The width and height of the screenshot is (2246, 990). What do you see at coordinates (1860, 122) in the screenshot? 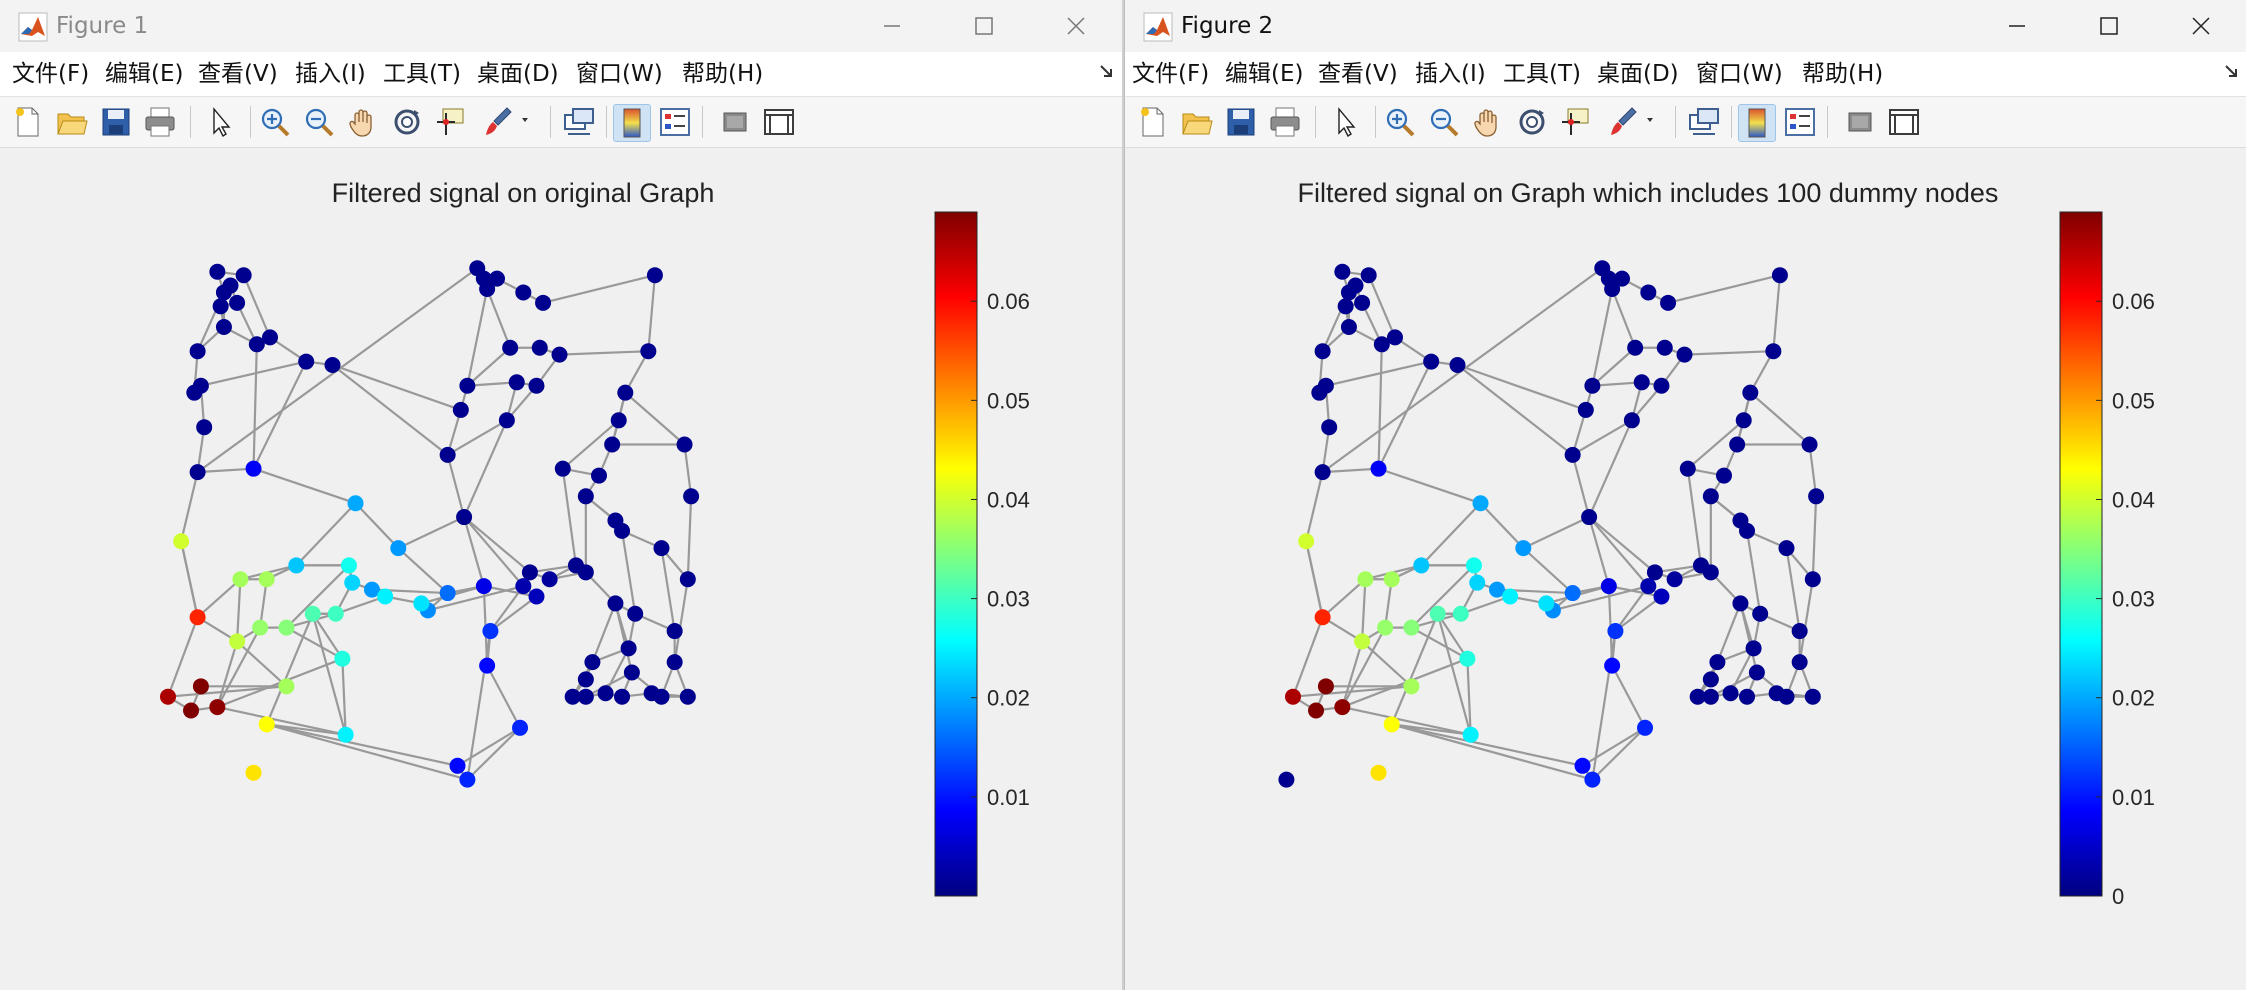
I see `hide-plot-tools-button` at bounding box center [1860, 122].